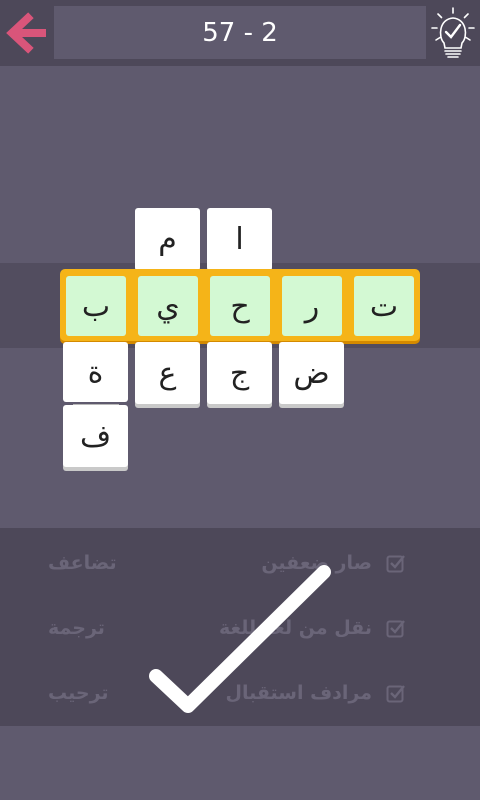 The height and width of the screenshot is (800, 480). I want to click on solved-letter-tile: ر, so click(312, 306).